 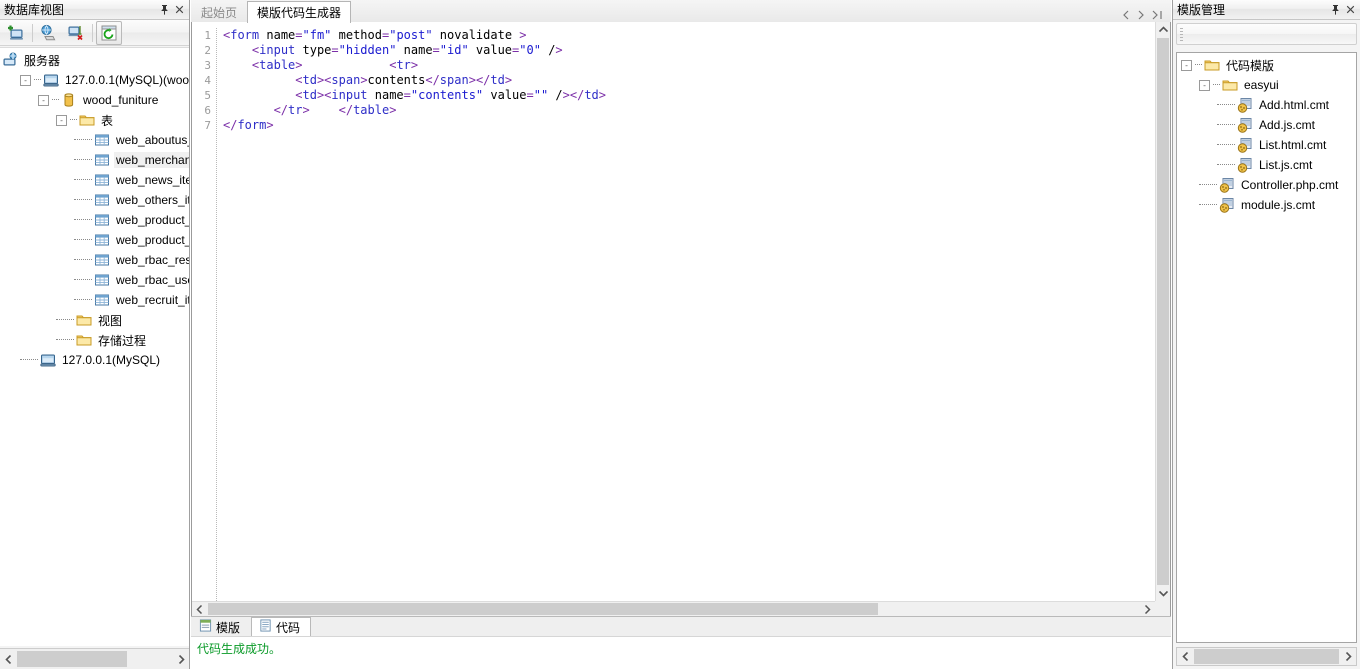 I want to click on left-panel-titlebar: 数据库视图, so click(x=94, y=10).